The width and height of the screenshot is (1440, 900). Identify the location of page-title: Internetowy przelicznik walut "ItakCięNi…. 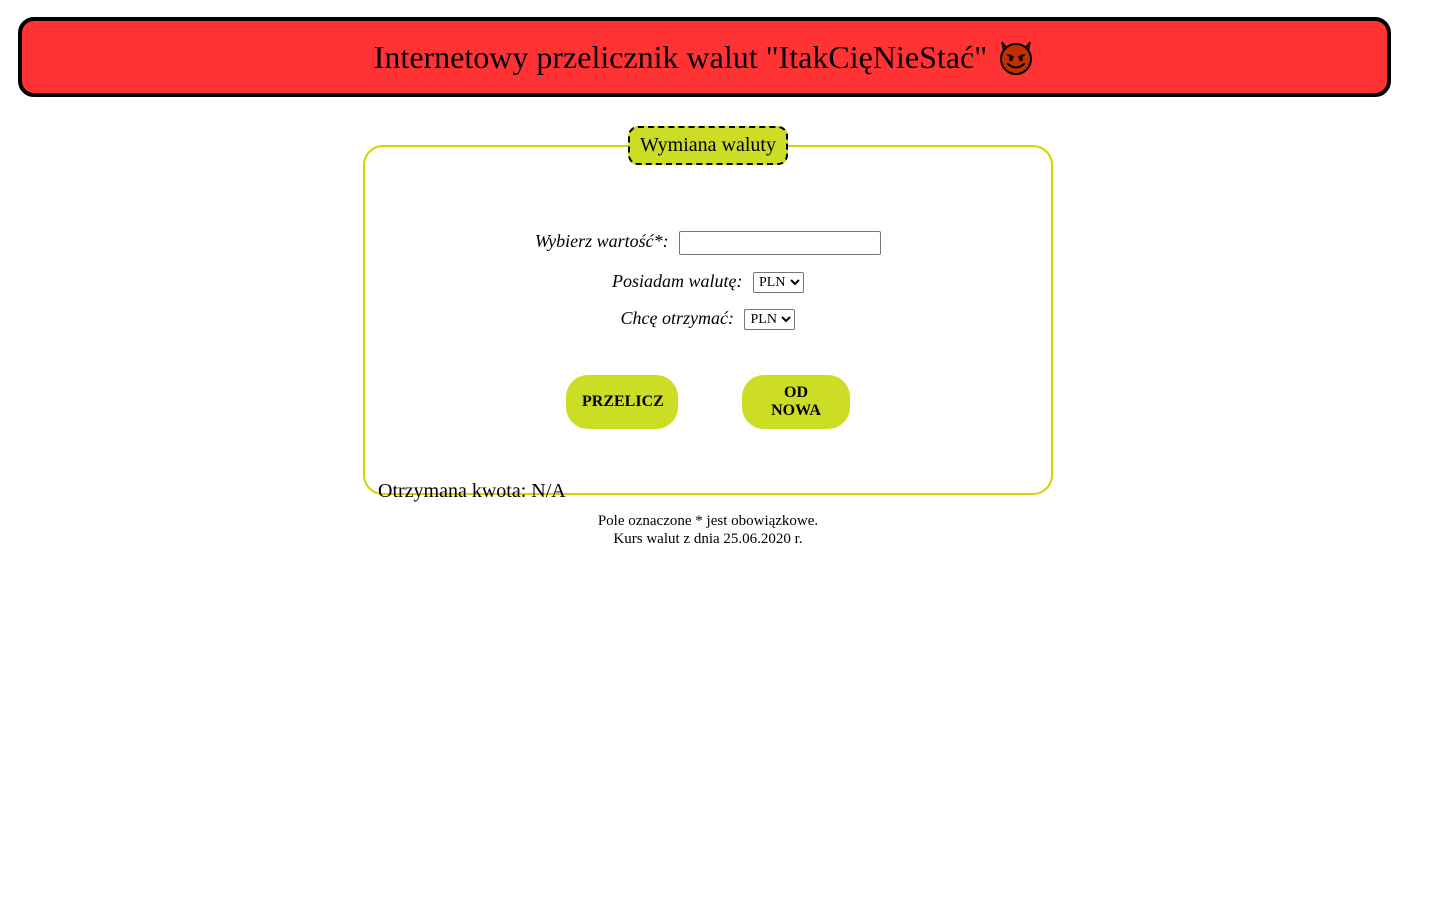
(680, 56).